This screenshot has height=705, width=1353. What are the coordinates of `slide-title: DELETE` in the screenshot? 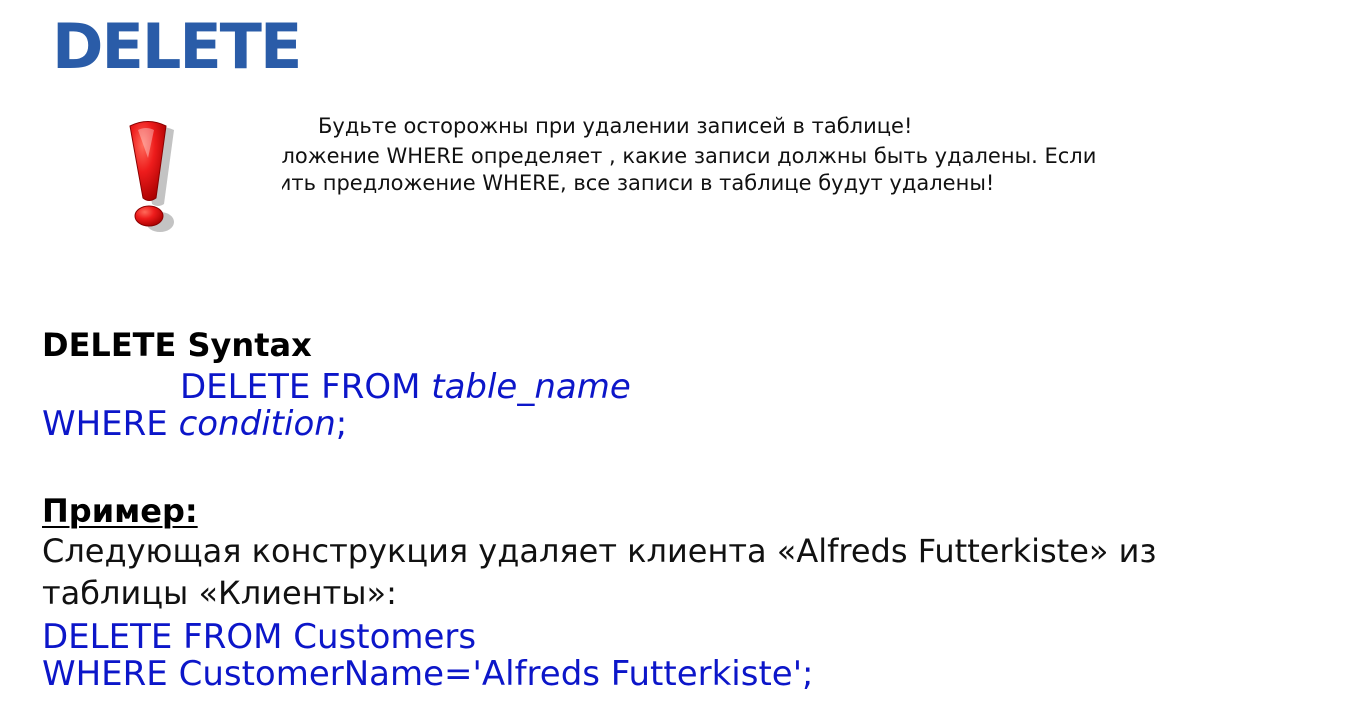 It's located at (177, 46).